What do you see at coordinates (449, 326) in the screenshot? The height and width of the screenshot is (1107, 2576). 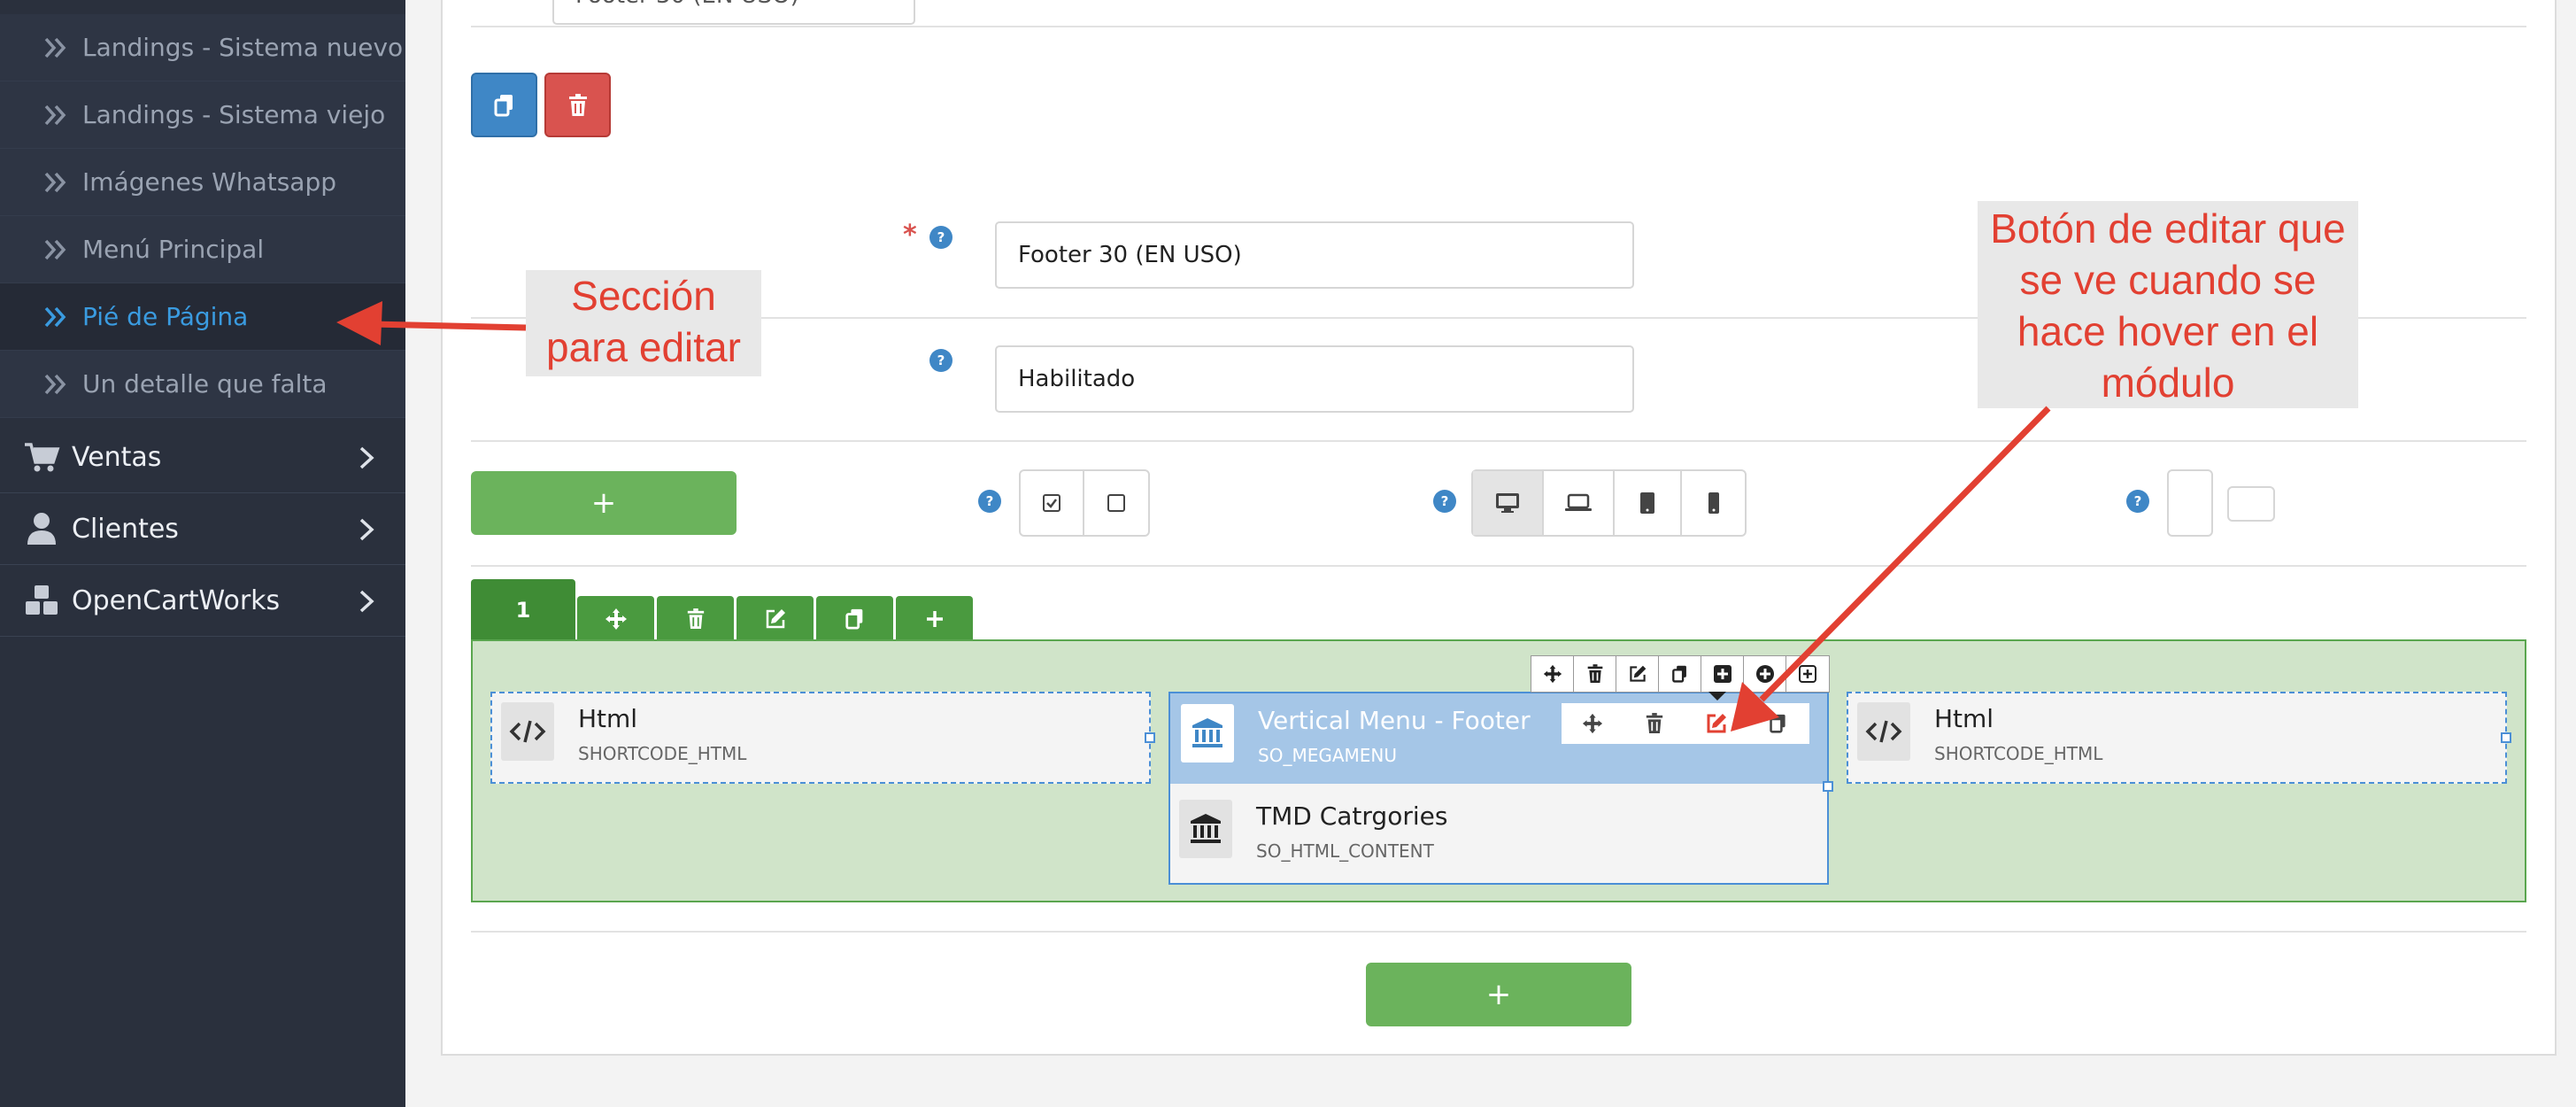 I see `arrow-to-sidebar-line` at bounding box center [449, 326].